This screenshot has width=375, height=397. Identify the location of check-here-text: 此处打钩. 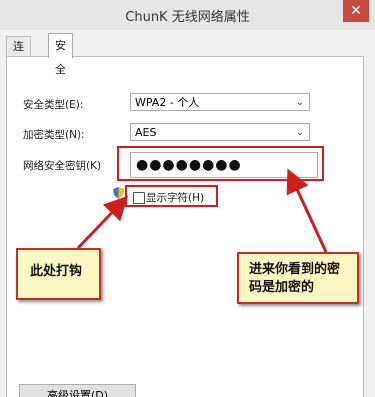
(56, 271).